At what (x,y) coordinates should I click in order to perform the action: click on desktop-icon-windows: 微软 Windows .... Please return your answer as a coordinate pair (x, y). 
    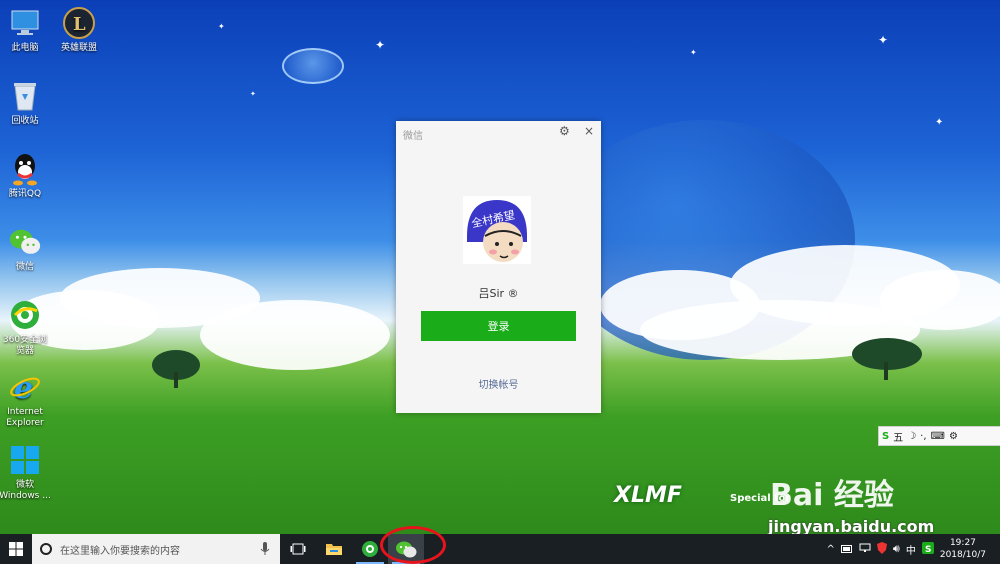
    Looking at the image, I should click on (25, 472).